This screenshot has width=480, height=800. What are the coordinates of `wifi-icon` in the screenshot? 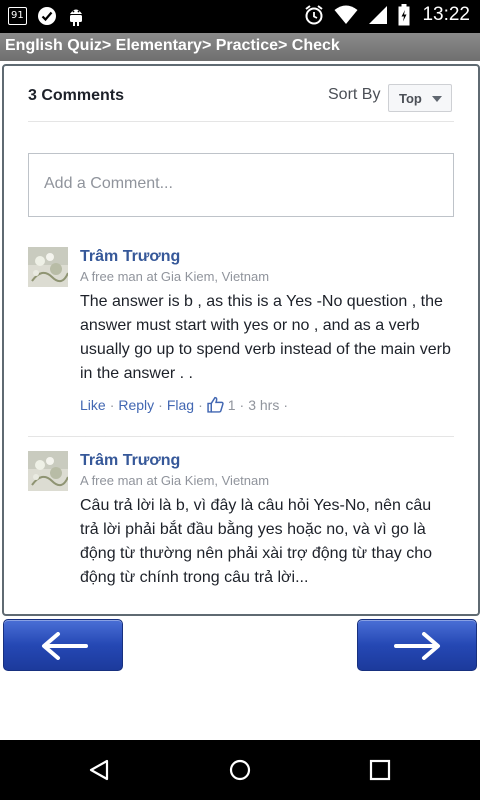 It's located at (346, 14).